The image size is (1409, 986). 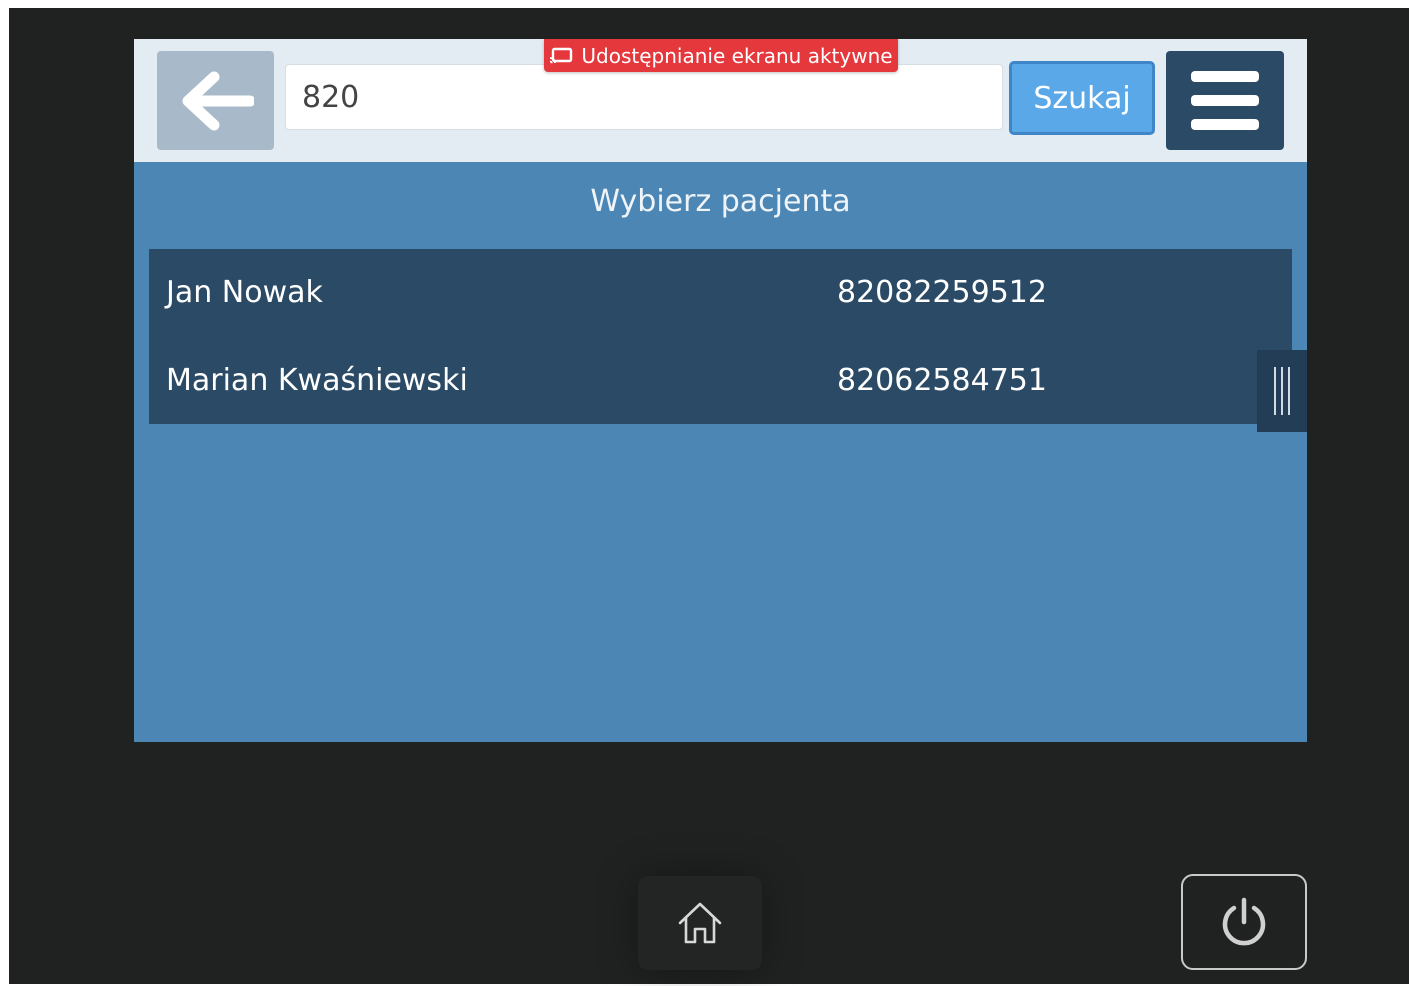 What do you see at coordinates (644, 97) in the screenshot?
I see `search-input` at bounding box center [644, 97].